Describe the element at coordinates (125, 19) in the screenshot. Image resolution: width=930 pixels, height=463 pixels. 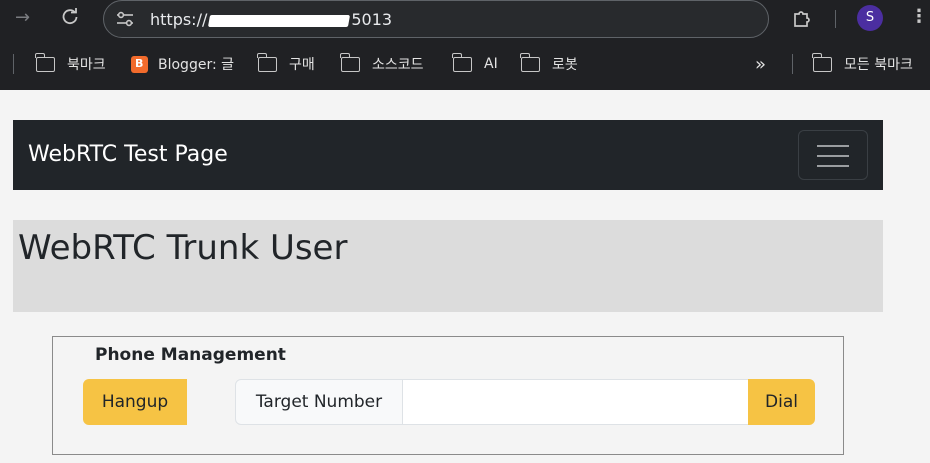
I see `site-settings-icon` at that location.